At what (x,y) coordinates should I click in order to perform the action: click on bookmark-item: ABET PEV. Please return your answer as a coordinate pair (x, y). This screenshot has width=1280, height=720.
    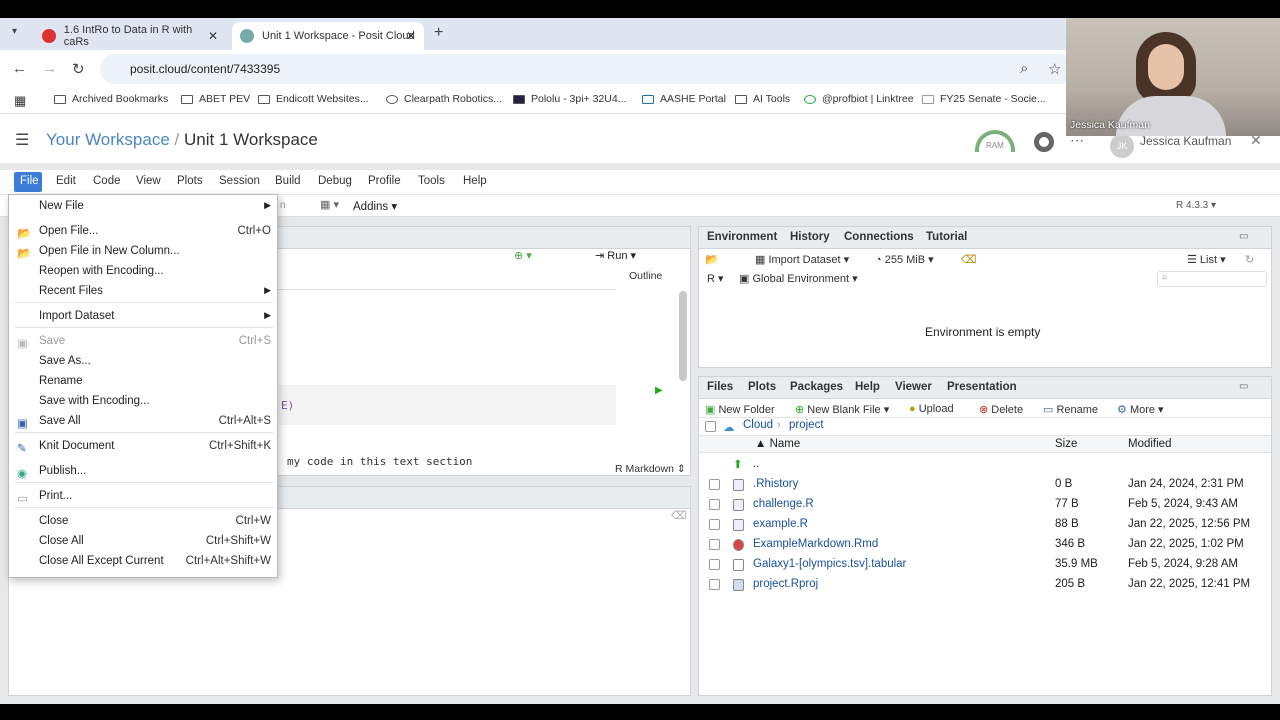
    Looking at the image, I should click on (215, 99).